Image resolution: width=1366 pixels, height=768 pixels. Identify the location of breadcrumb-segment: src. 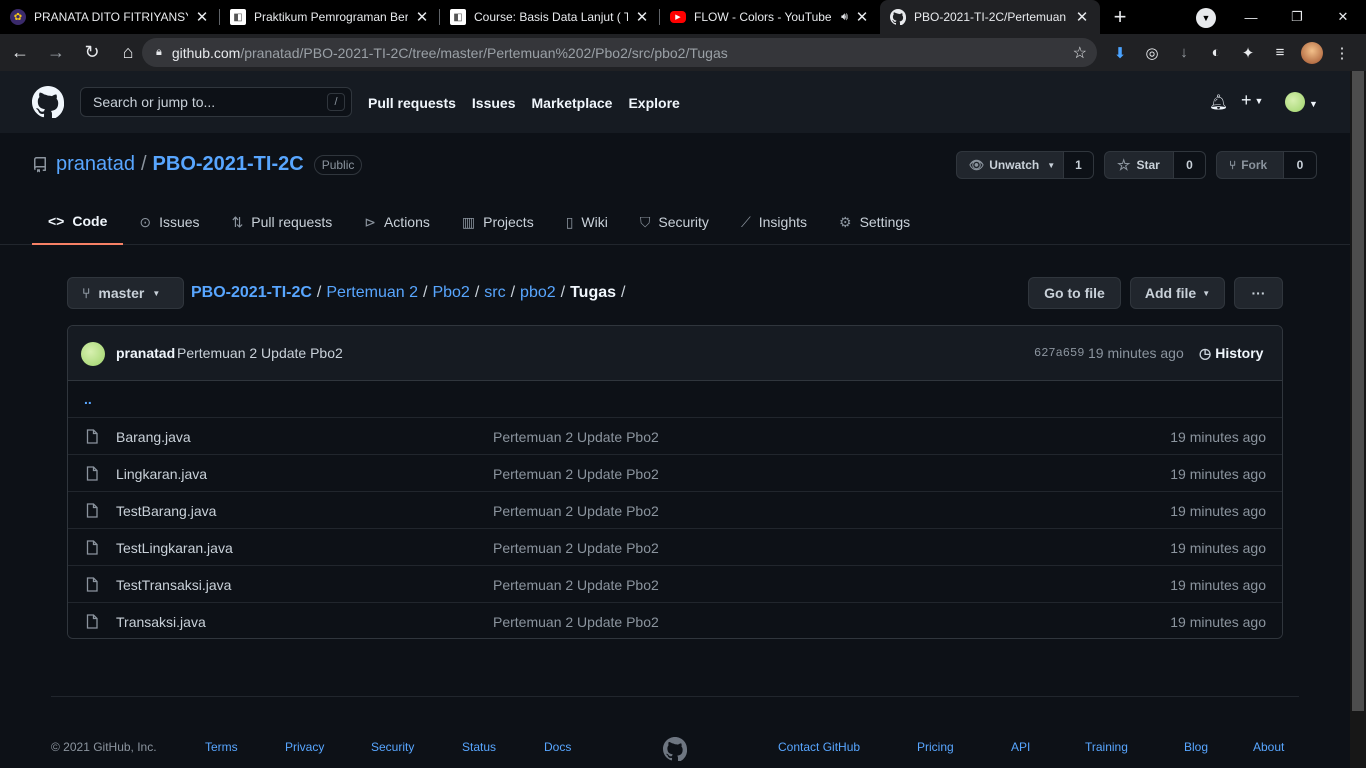
(494, 293).